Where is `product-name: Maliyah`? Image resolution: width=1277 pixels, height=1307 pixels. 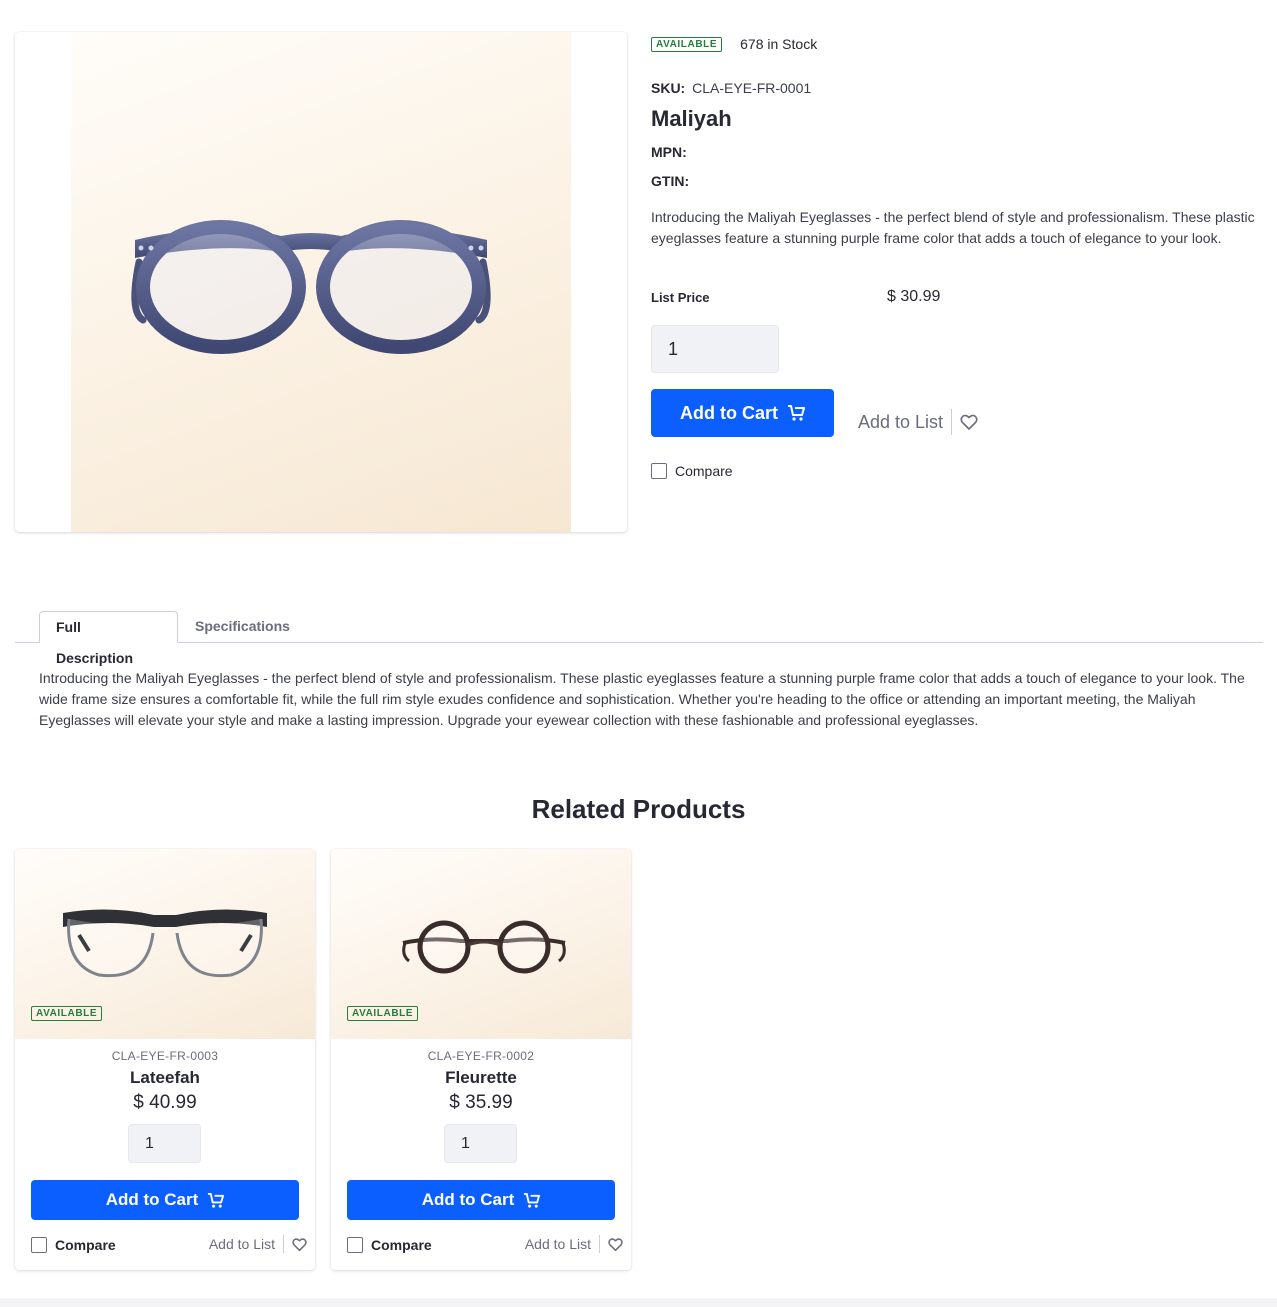
product-name: Maliyah is located at coordinates (691, 118).